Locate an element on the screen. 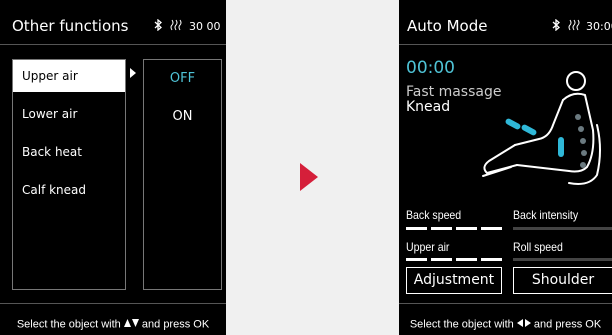 Image resolution: width=612 pixels, height=335 pixels. option-on: ON is located at coordinates (182, 116).